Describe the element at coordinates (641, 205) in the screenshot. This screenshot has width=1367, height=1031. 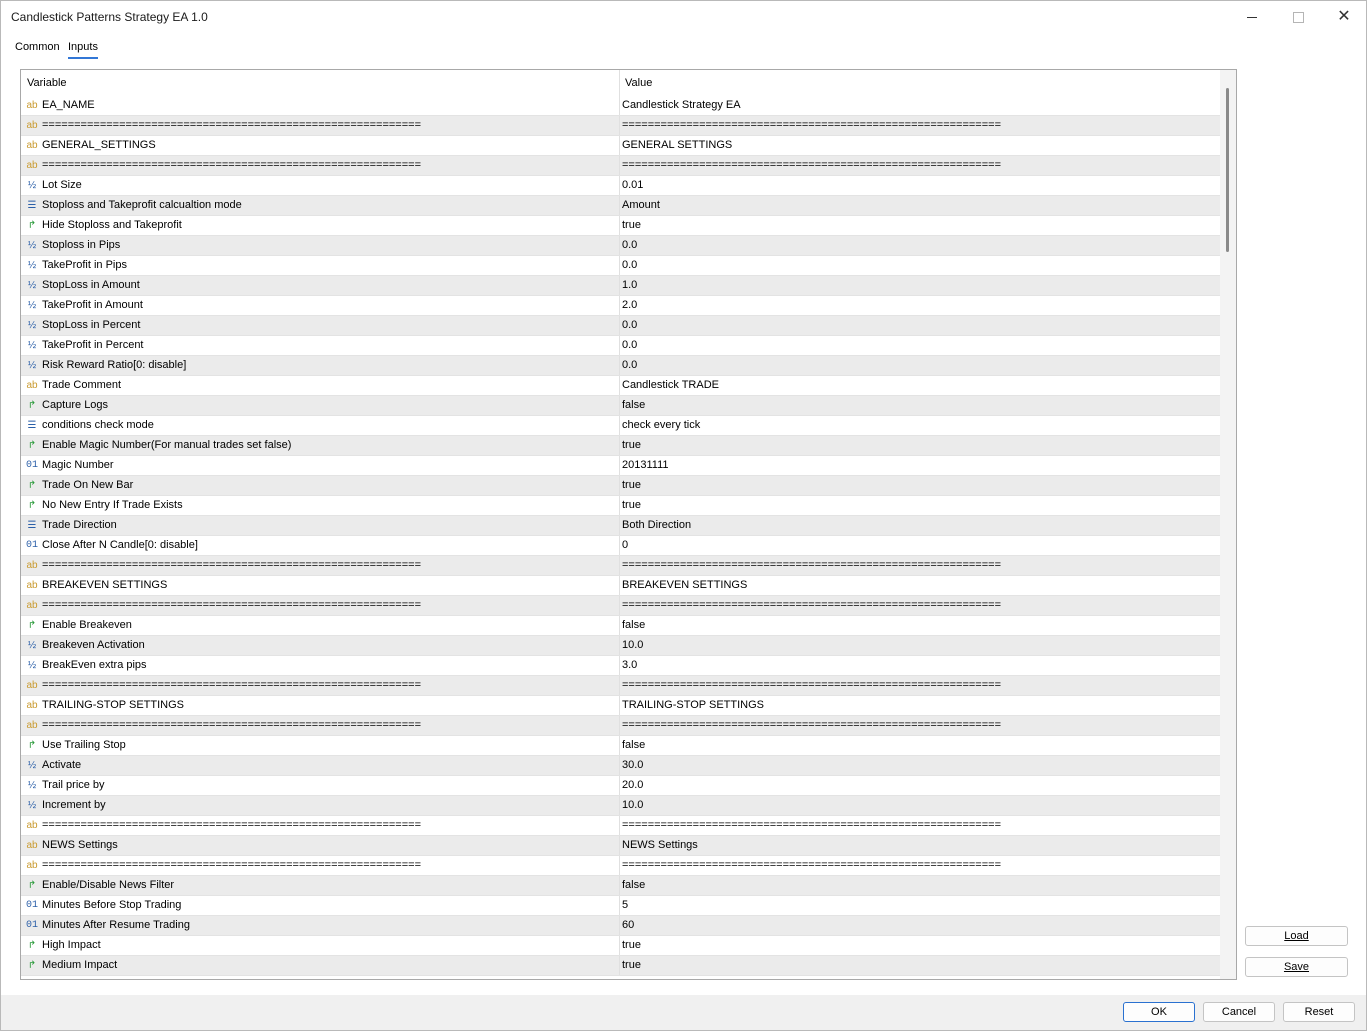
I see `value-cell: Amount` at that location.